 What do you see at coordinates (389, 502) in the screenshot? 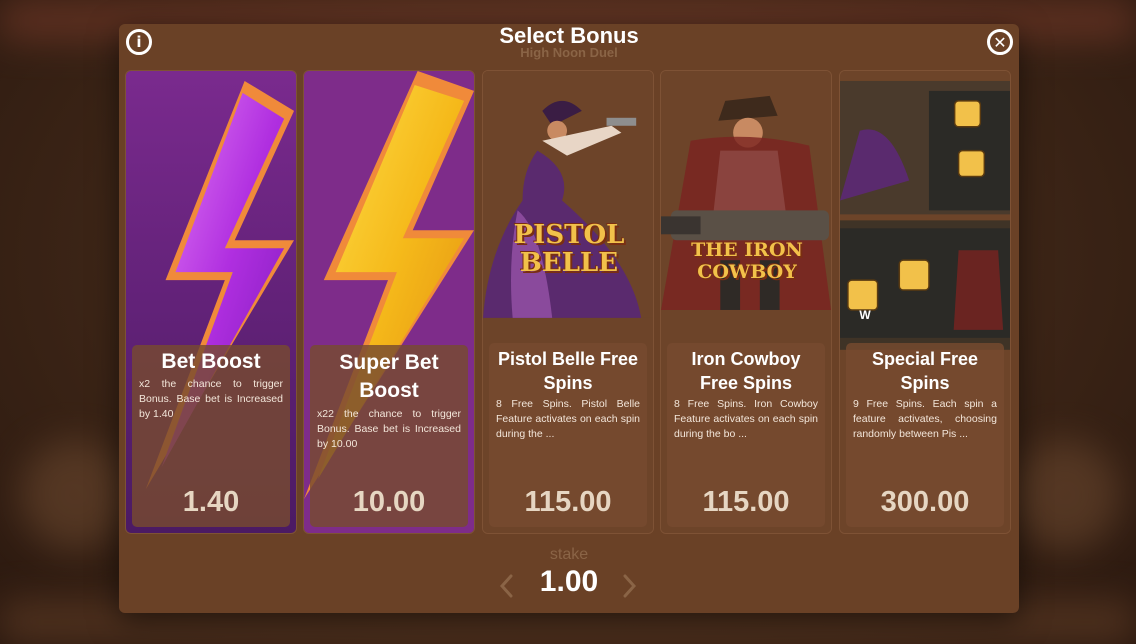
I see `card-price: 10.00` at bounding box center [389, 502].